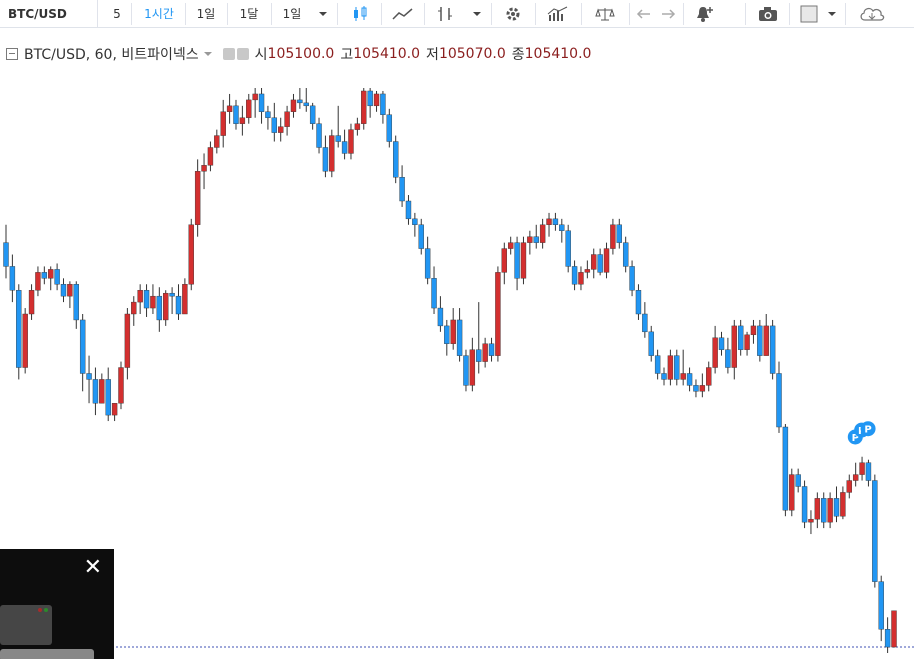 This screenshot has height=659, width=914. I want to click on position-marker-label: P, so click(867, 430).